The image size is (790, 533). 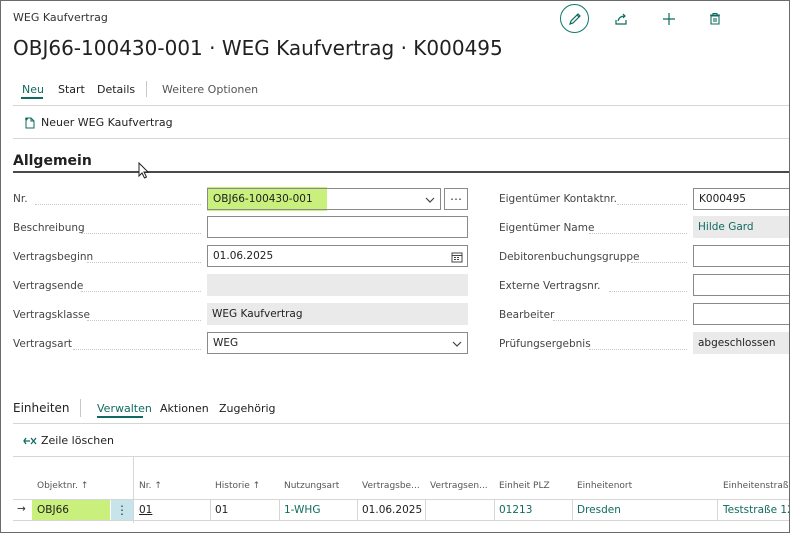 What do you see at coordinates (33, 89) in the screenshot?
I see `tab-neu: Neu` at bounding box center [33, 89].